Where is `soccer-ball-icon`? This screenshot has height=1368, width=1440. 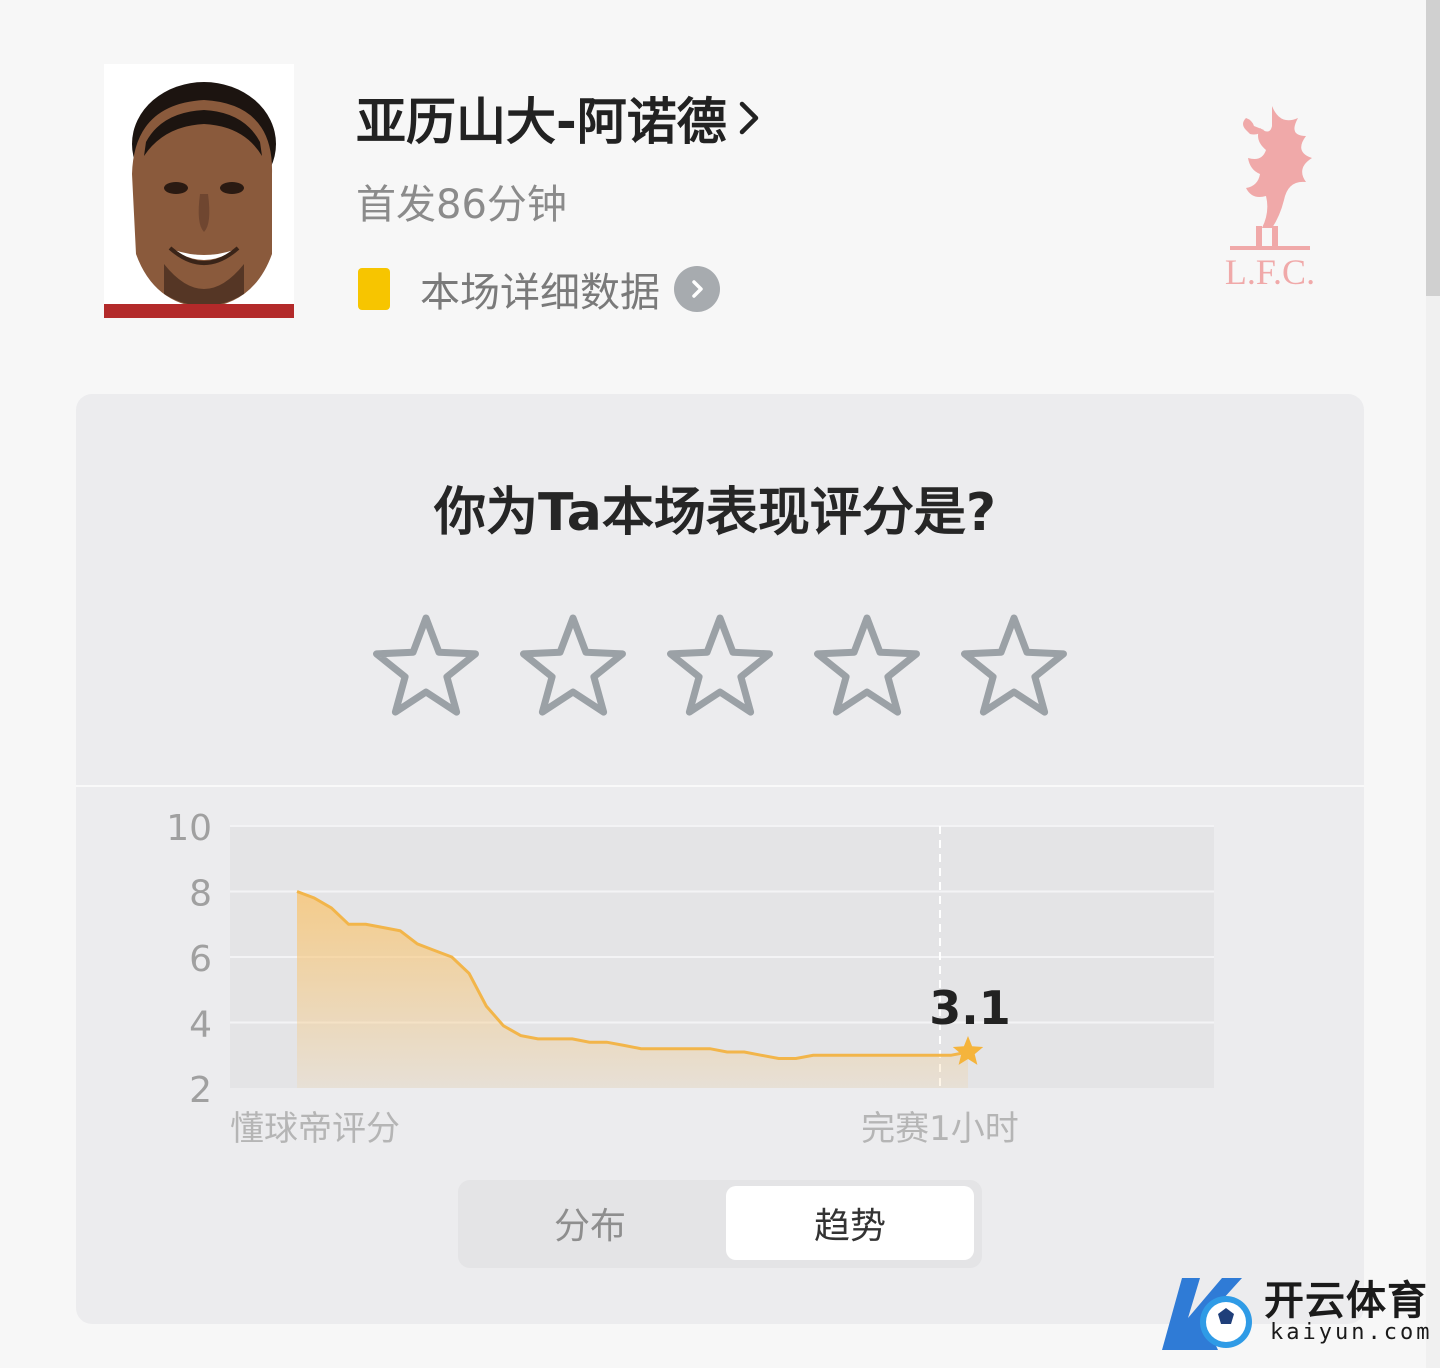 soccer-ball-icon is located at coordinates (1207, 1314).